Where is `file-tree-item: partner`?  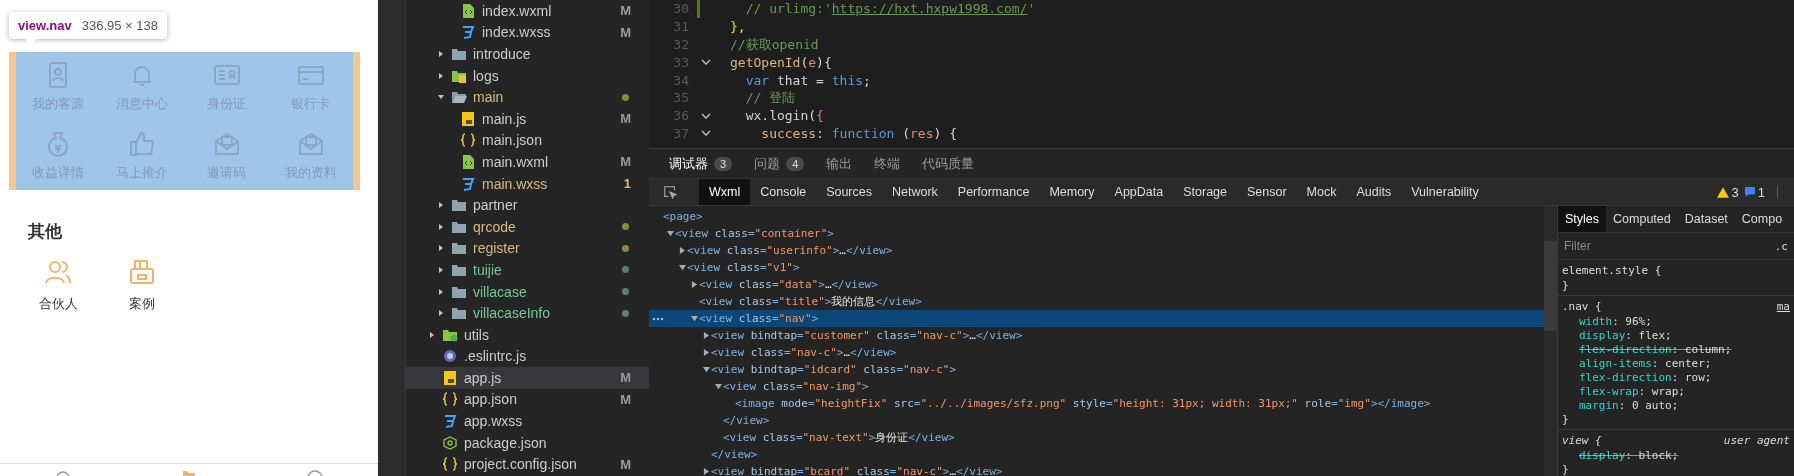
file-tree-item: partner is located at coordinates (527, 205).